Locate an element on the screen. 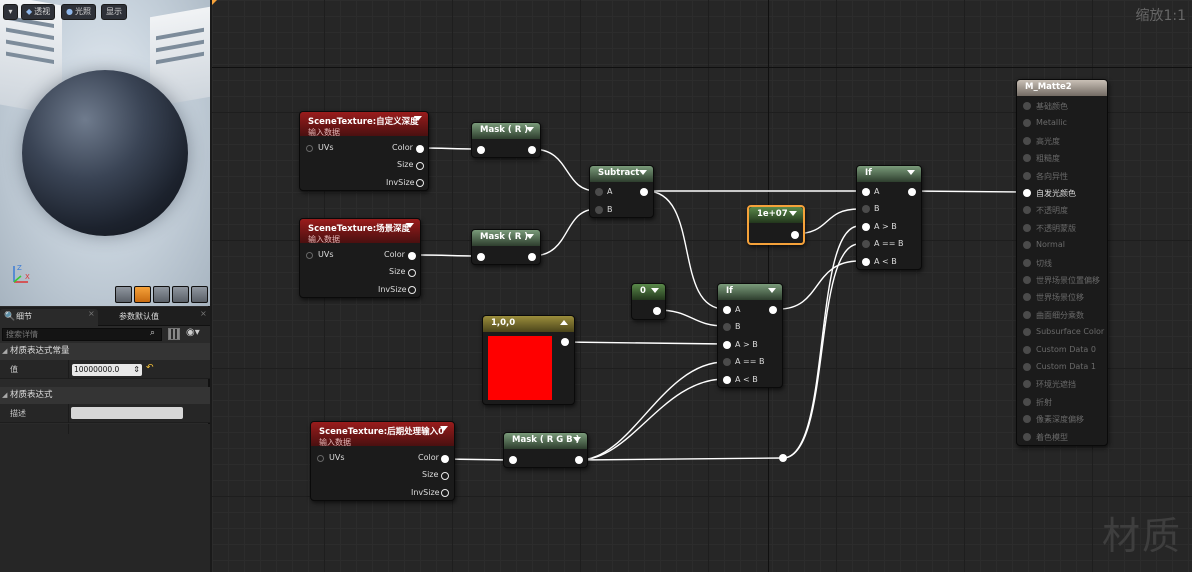 The image size is (1192, 572). reset-arrow-icon: ↶ is located at coordinates (150, 368).